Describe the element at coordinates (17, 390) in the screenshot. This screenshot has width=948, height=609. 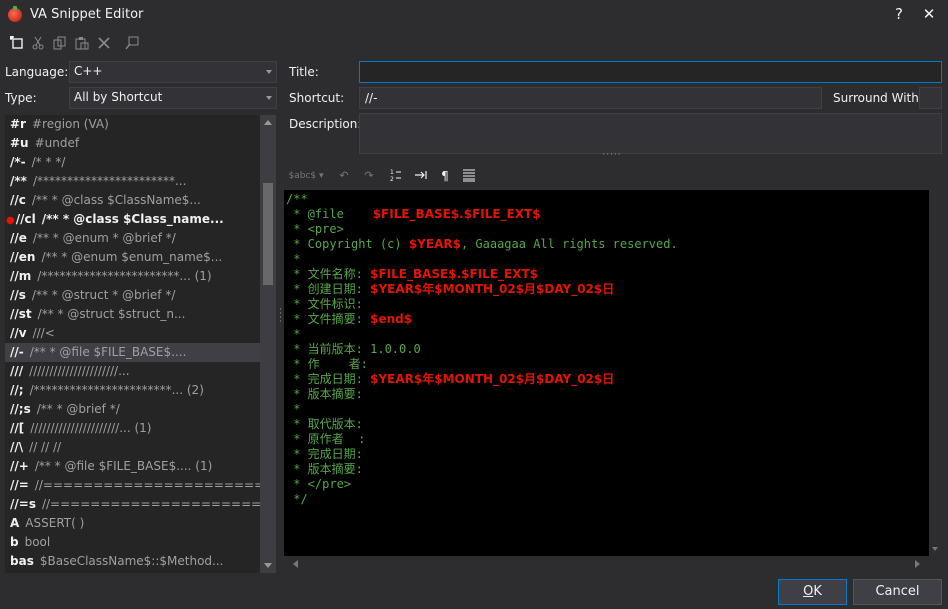
I see `snippet-shortcut: //;` at that location.